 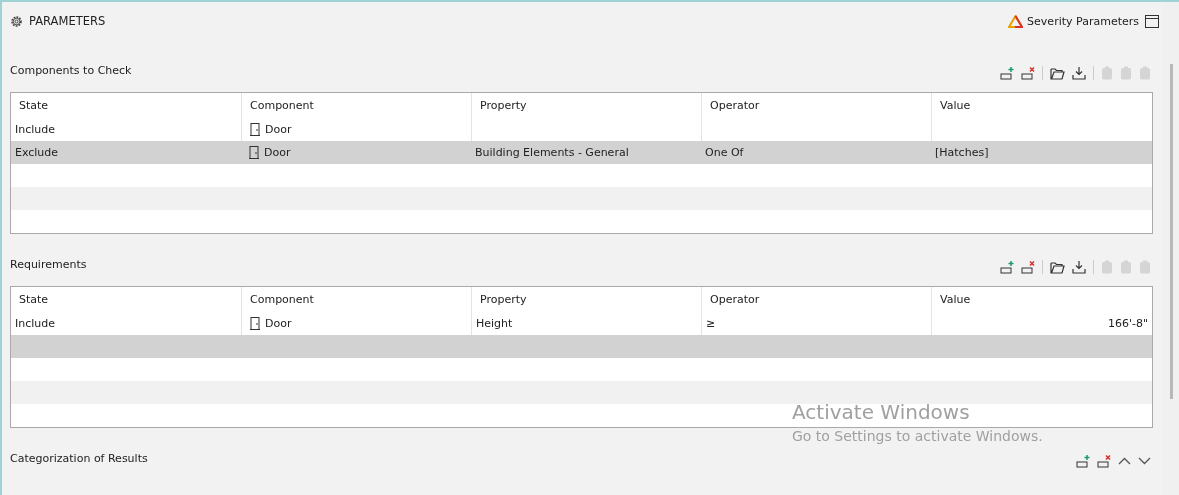 I want to click on panel-title: PARAMETERS, so click(x=67, y=21).